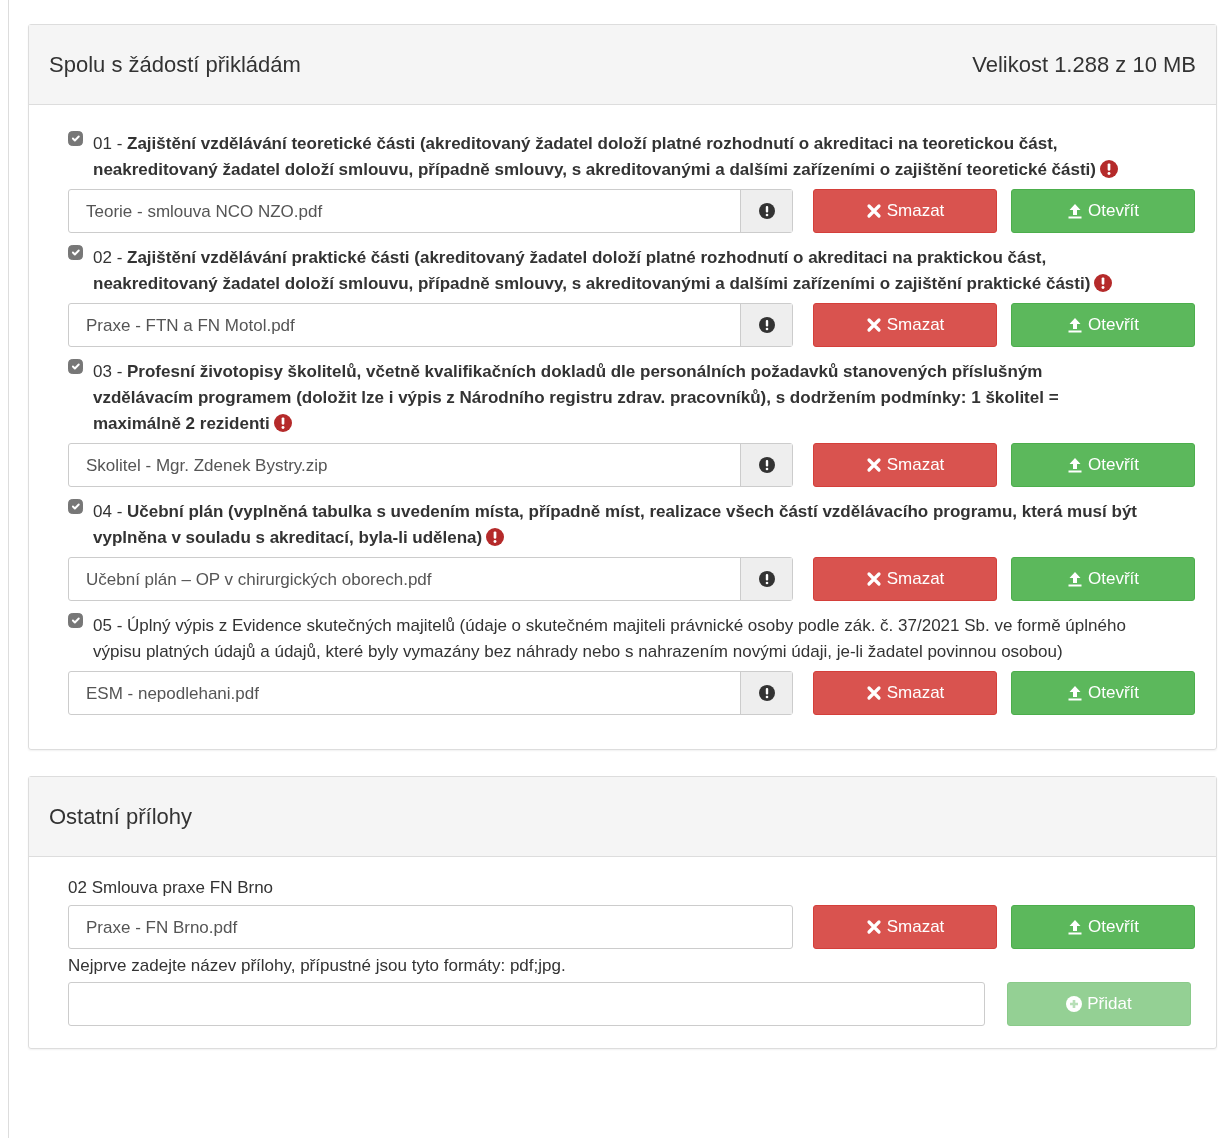 The height and width of the screenshot is (1138, 1227). I want to click on file-field: ESM - nepodlehani.pdf, so click(430, 693).